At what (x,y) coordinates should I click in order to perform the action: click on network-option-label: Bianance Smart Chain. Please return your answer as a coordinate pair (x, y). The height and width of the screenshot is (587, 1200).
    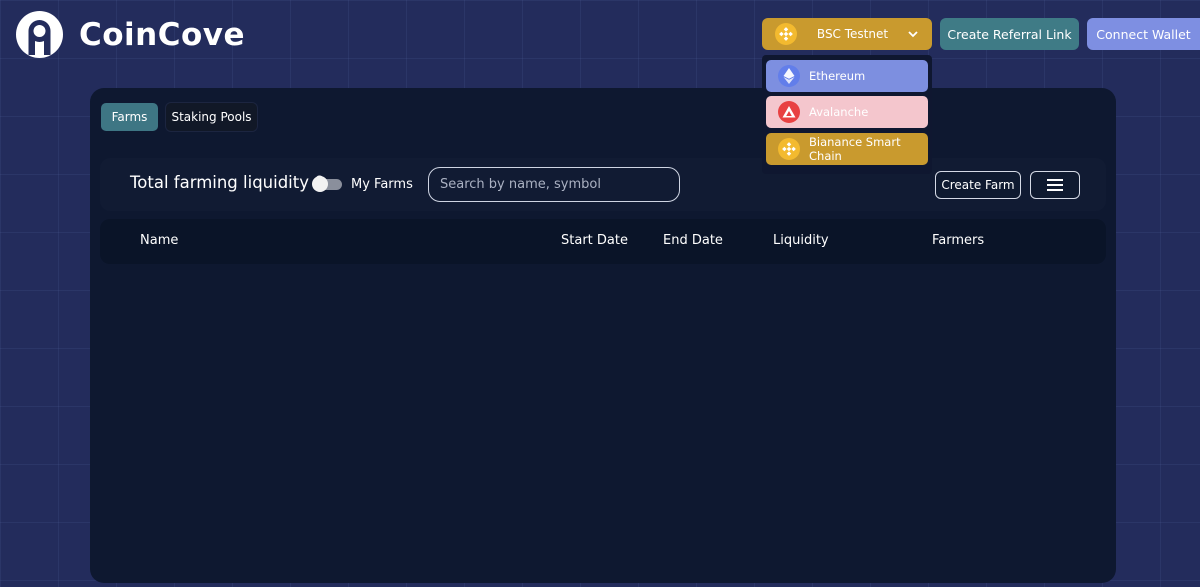
    Looking at the image, I should click on (855, 149).